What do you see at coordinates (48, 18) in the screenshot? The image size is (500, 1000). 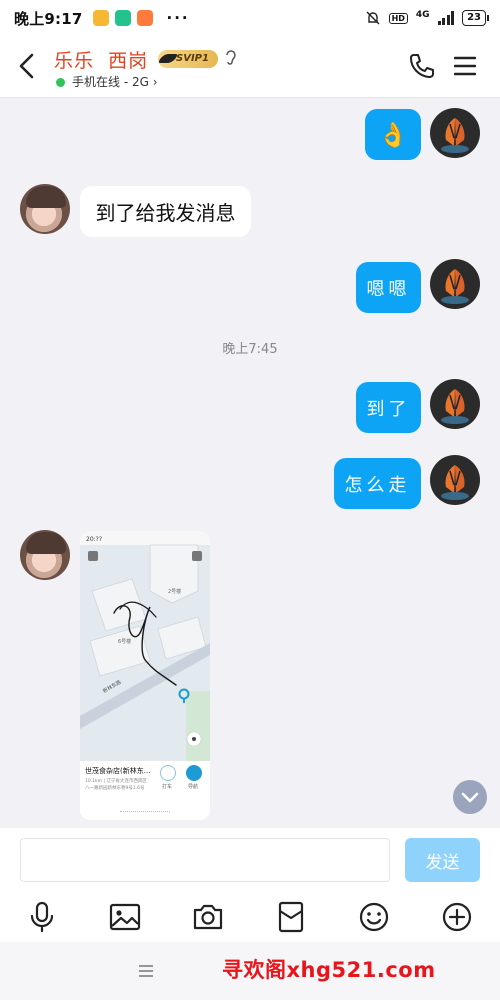 I see `status-time: 晚上9:17` at bounding box center [48, 18].